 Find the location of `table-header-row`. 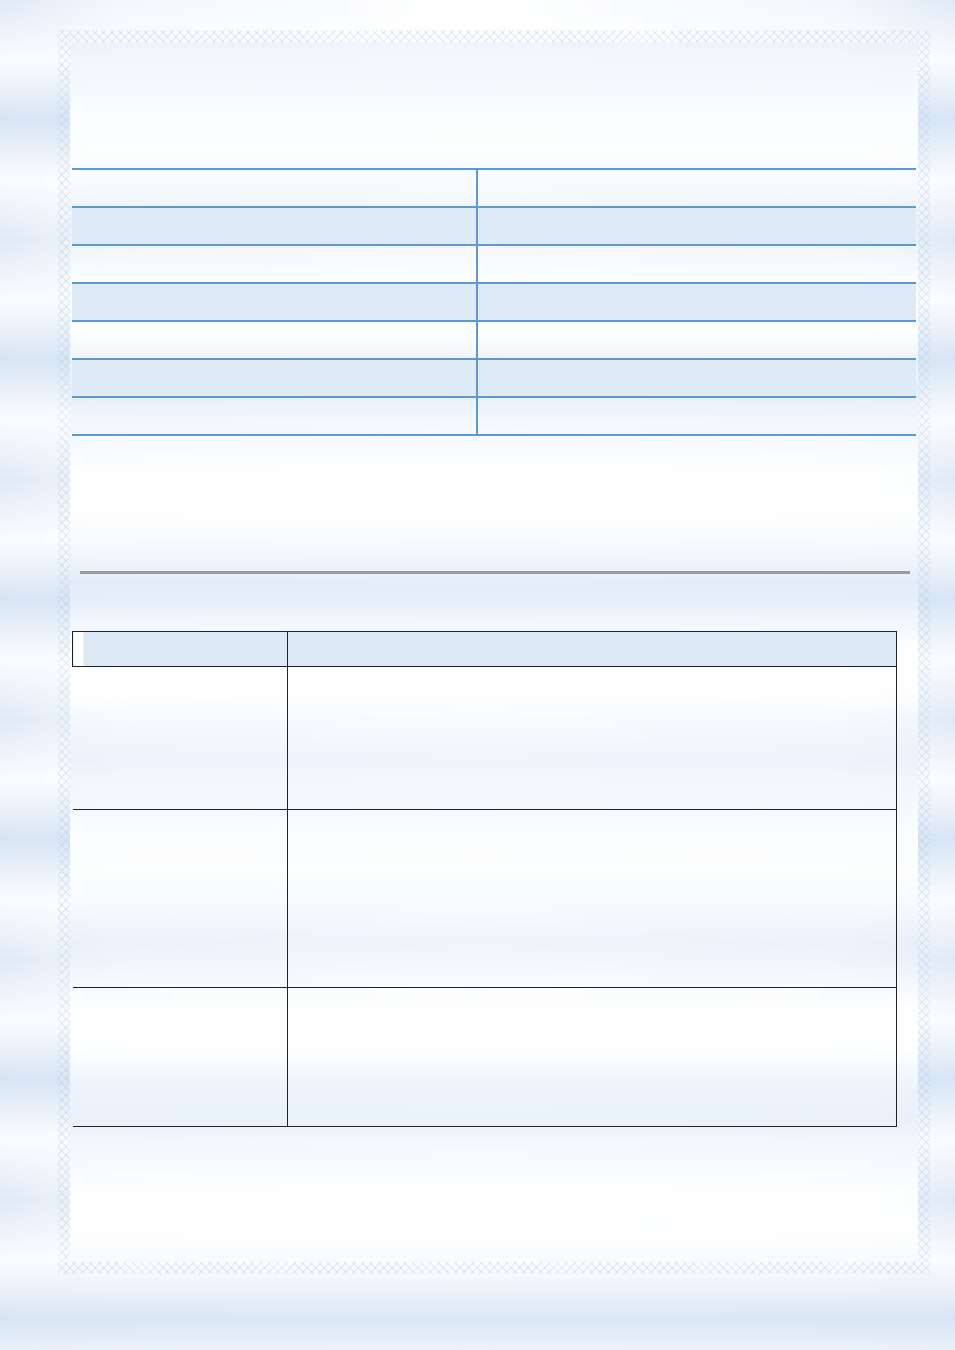

table-header-row is located at coordinates (484, 649).